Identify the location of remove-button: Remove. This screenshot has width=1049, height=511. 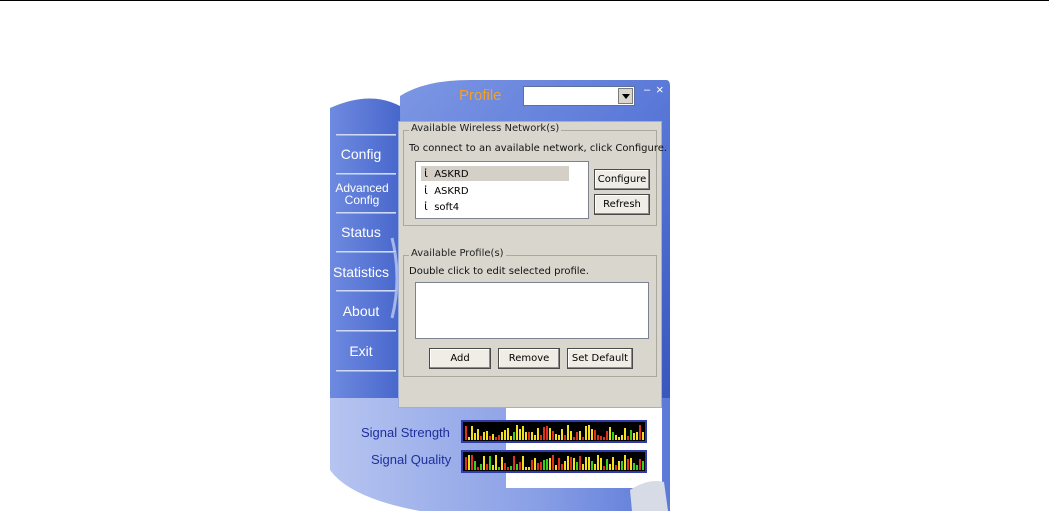
(529, 358).